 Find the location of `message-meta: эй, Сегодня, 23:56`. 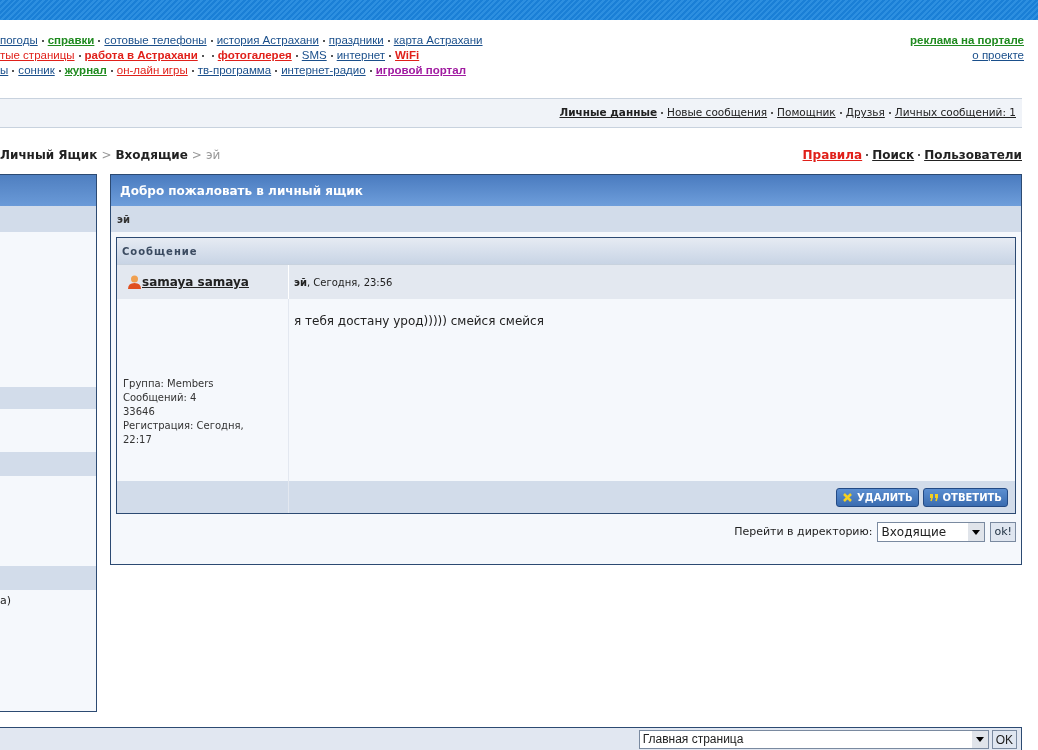

message-meta: эй, Сегодня, 23:56 is located at coordinates (343, 282).